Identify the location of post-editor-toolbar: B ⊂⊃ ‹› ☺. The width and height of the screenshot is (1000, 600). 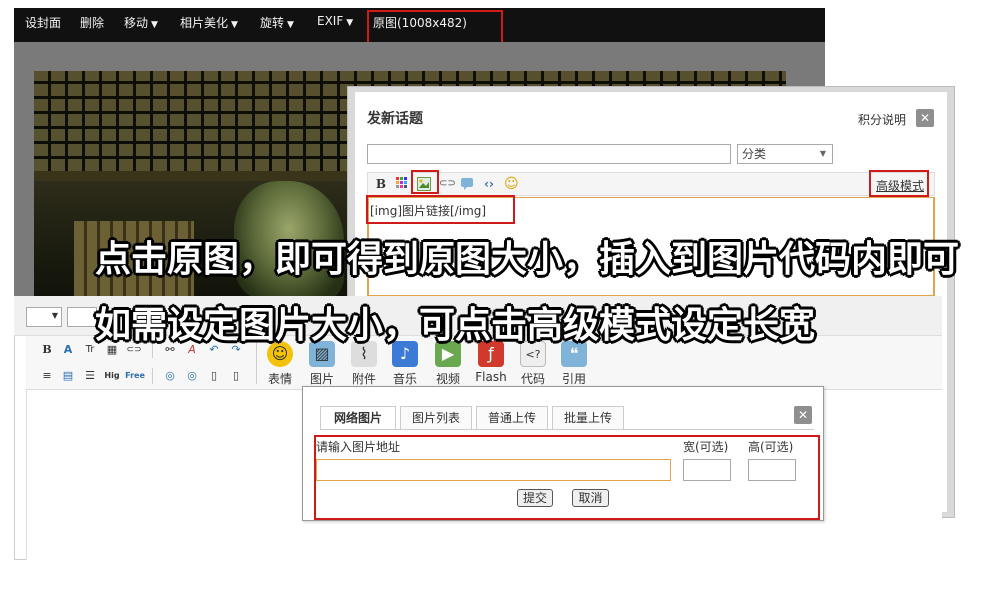
(651, 184).